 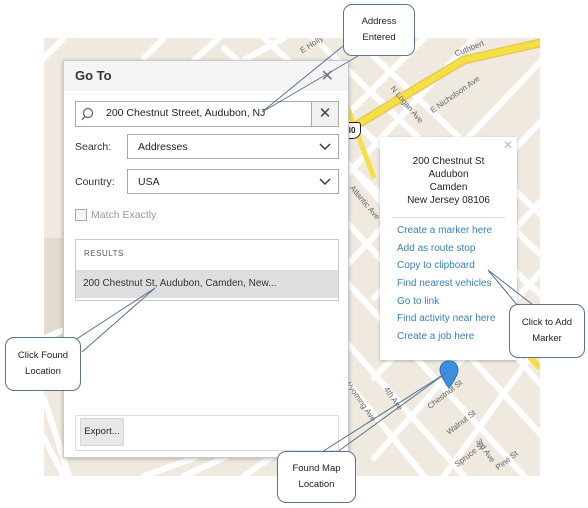 What do you see at coordinates (379, 21) in the screenshot?
I see `callout-text: Address` at bounding box center [379, 21].